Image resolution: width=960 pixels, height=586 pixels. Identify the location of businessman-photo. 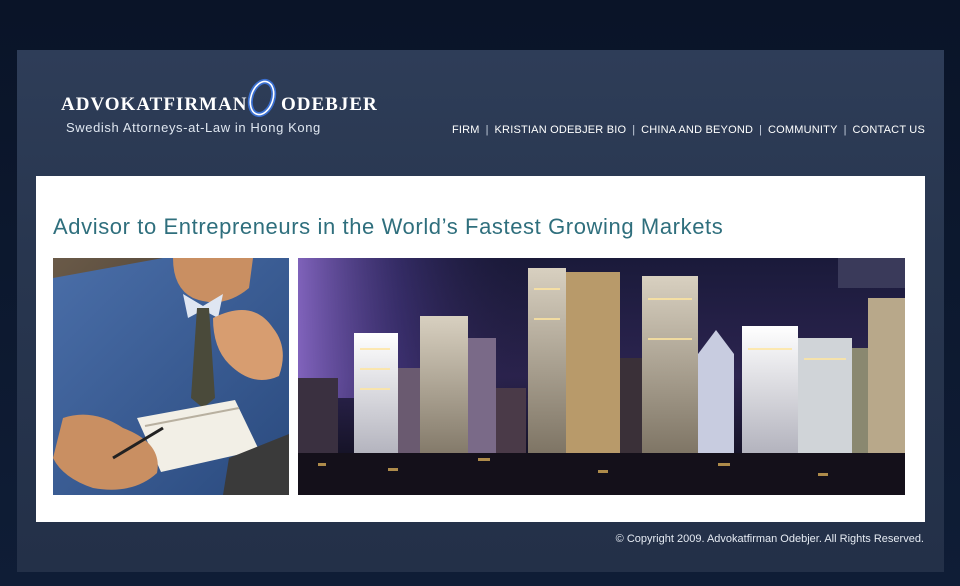
(171, 376).